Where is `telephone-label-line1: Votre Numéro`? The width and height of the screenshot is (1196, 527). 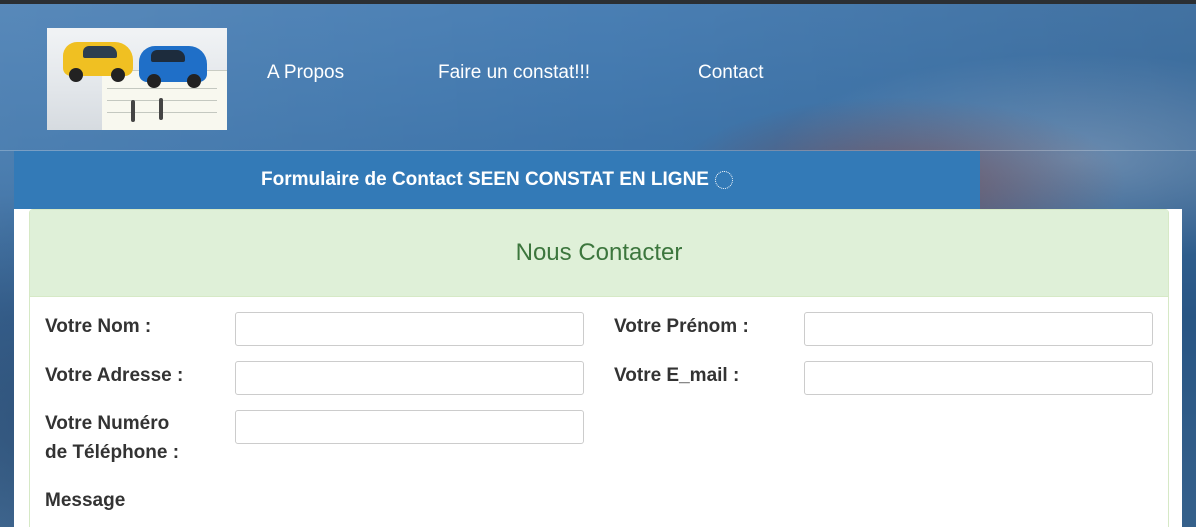
telephone-label-line1: Votre Numéro is located at coordinates (107, 423).